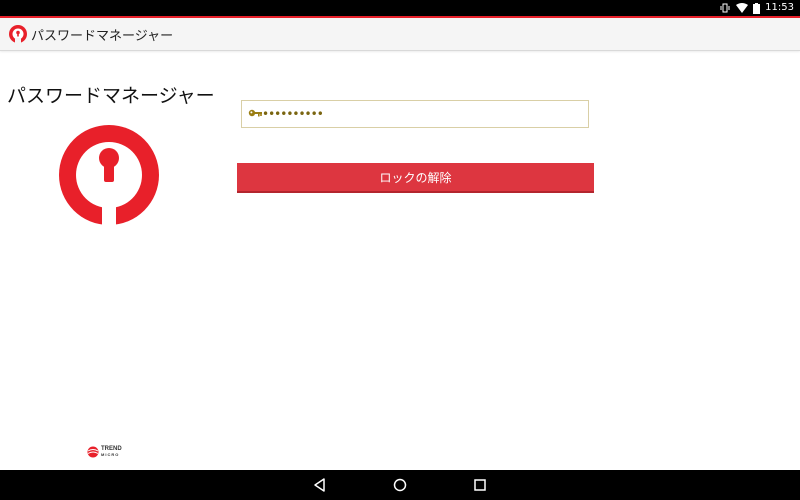  I want to click on navigation-bar, so click(400, 485).